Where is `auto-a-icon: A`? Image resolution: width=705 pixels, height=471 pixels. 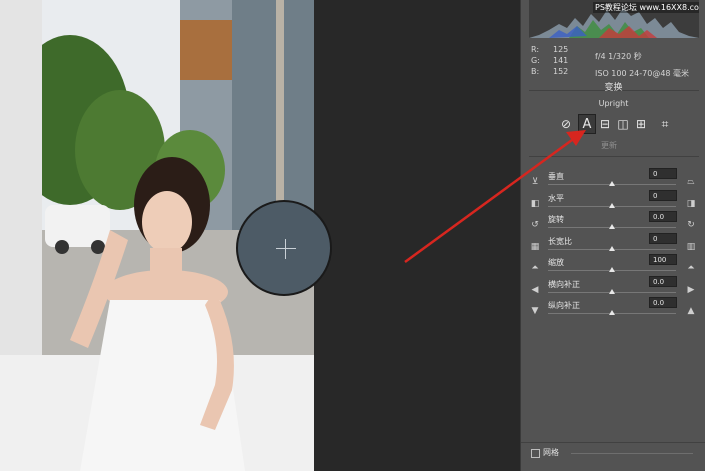
auto-a-icon: A is located at coordinates (587, 124).